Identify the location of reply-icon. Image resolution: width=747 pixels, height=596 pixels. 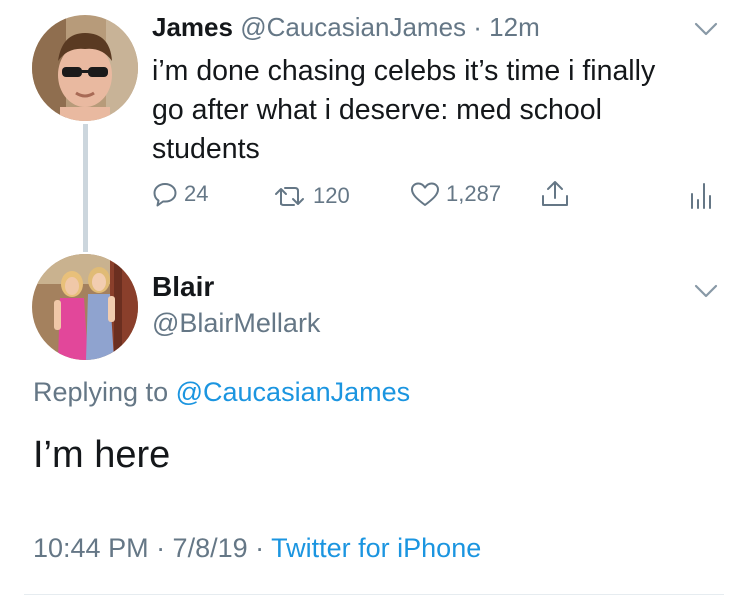
(165, 195).